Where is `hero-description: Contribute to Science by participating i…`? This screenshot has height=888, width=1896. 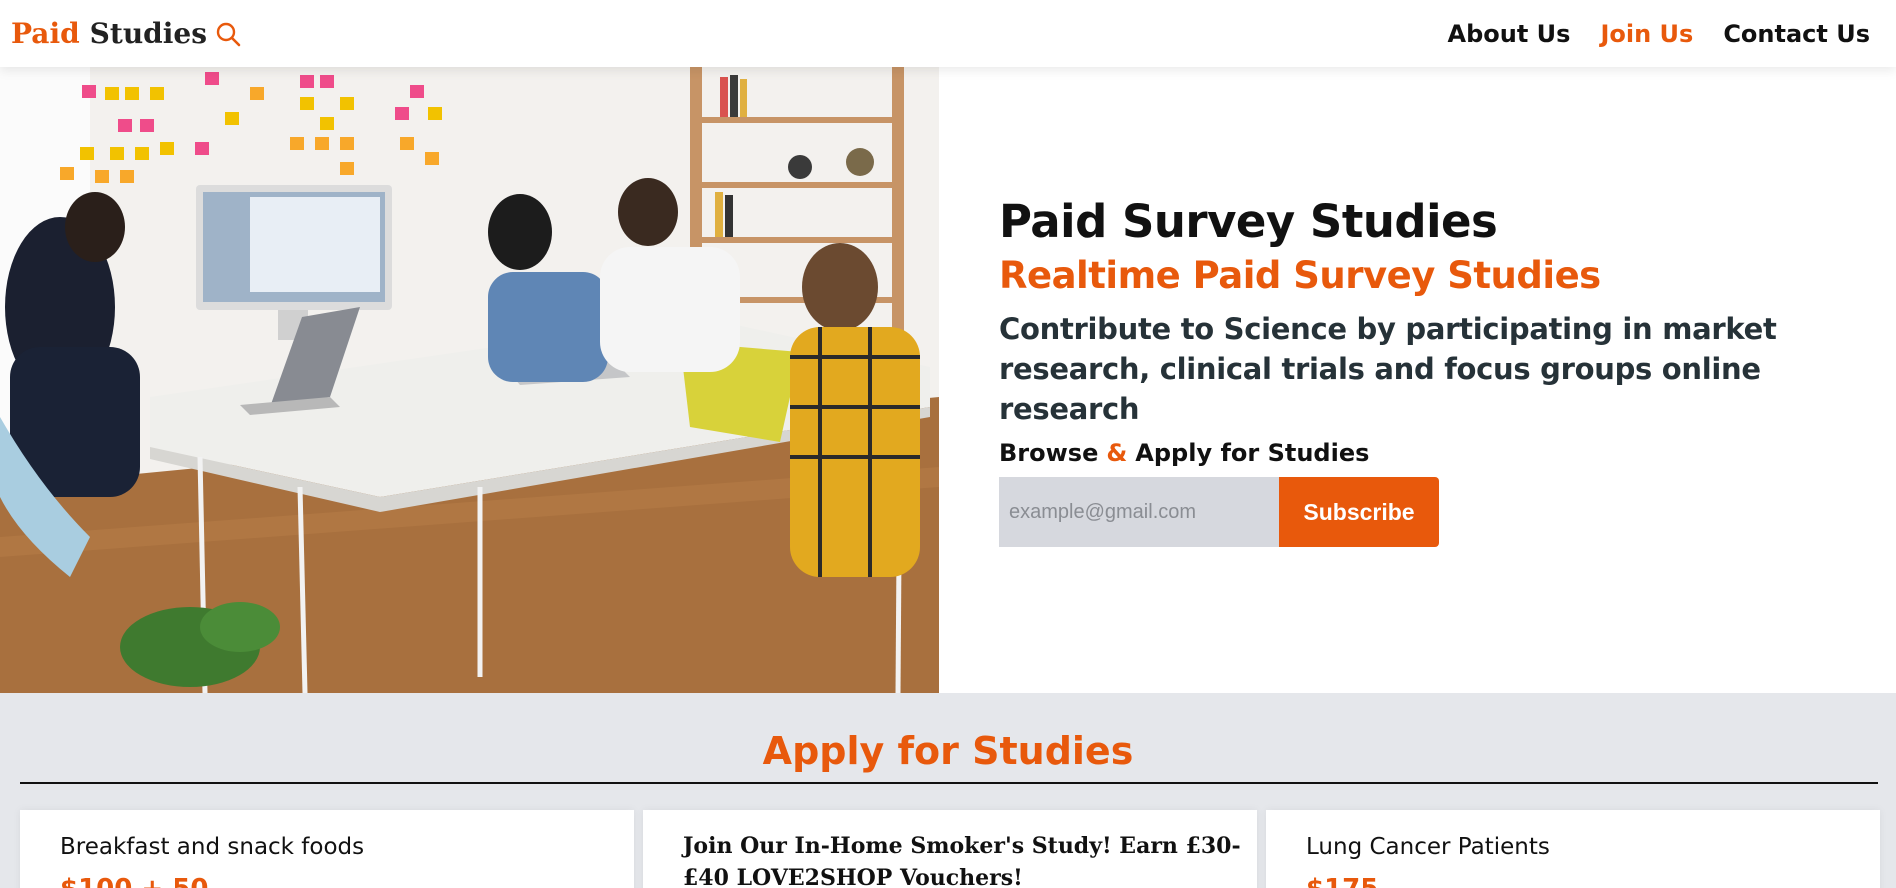
hero-description: Contribute to Science by participating i… is located at coordinates (1388, 369).